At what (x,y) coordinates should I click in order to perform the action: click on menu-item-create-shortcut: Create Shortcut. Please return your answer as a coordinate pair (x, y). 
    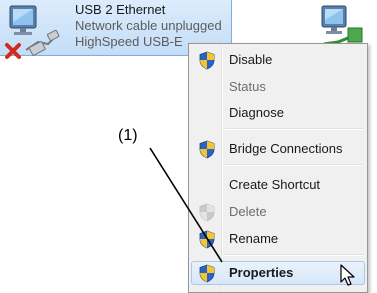
    Looking at the image, I should click on (278, 185).